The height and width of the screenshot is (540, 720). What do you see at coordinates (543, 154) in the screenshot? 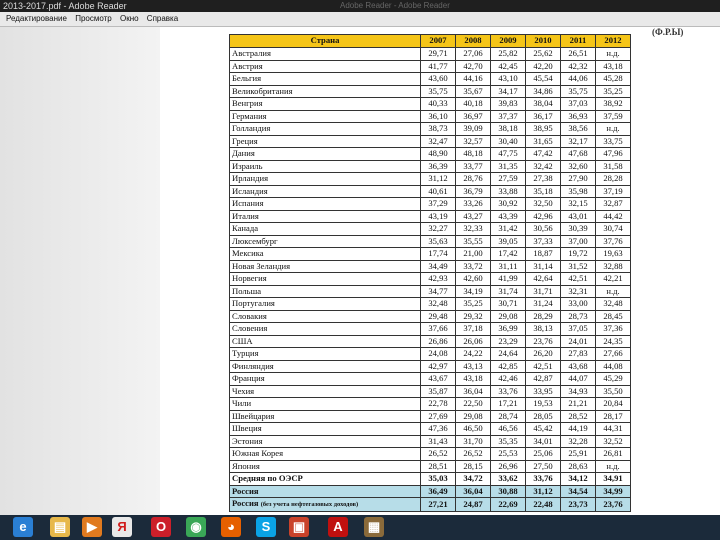
I see `value-cell: 47,42` at bounding box center [543, 154].